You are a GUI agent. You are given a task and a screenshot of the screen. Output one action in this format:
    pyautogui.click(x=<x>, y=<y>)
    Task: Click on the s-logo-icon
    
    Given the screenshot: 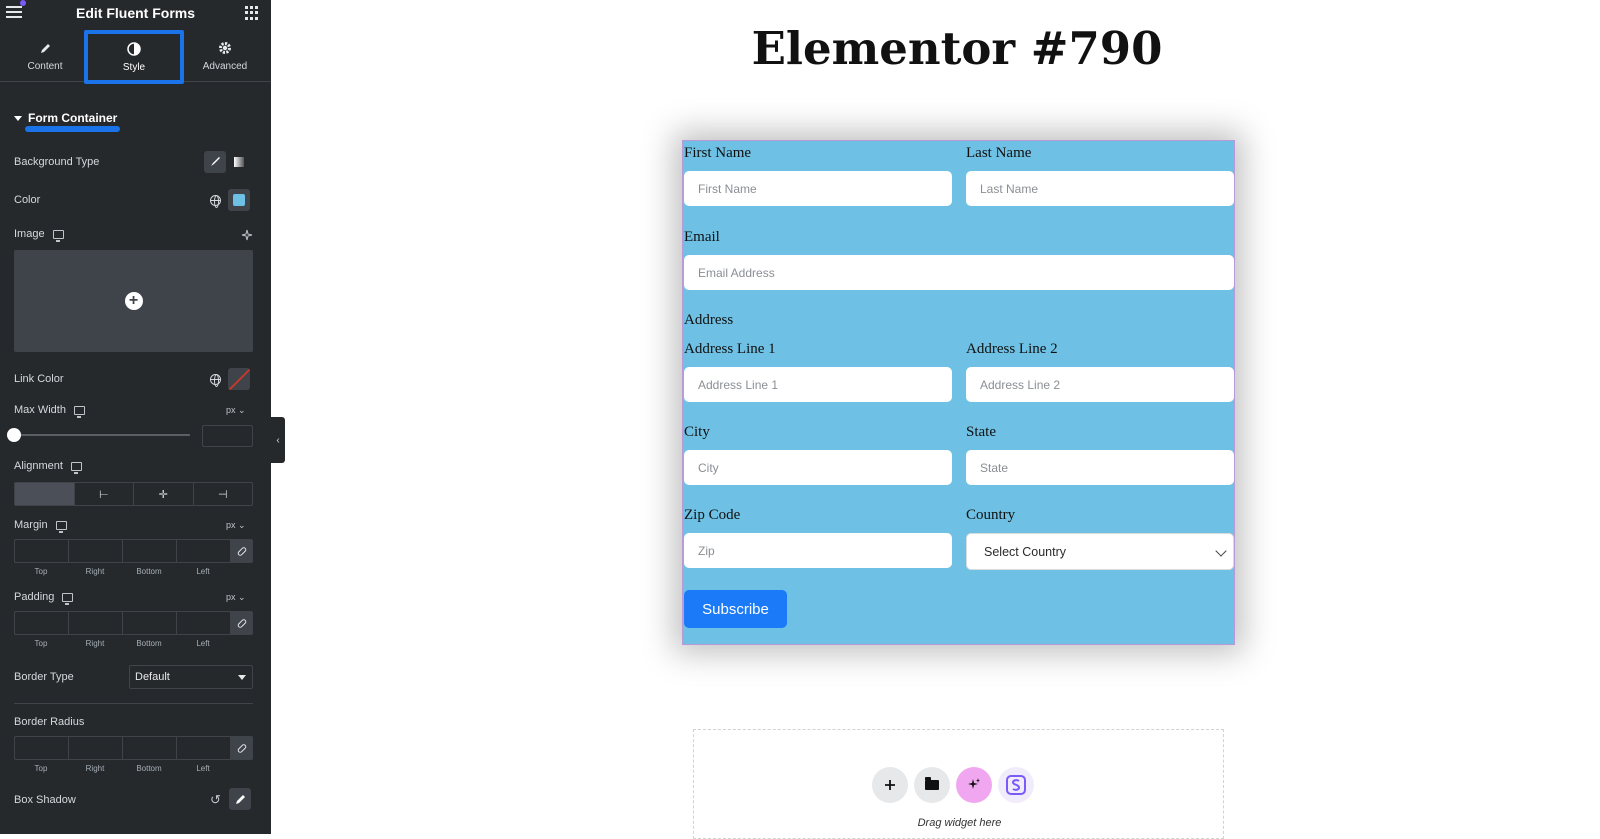 What is the action you would take?
    pyautogui.click(x=1016, y=785)
    